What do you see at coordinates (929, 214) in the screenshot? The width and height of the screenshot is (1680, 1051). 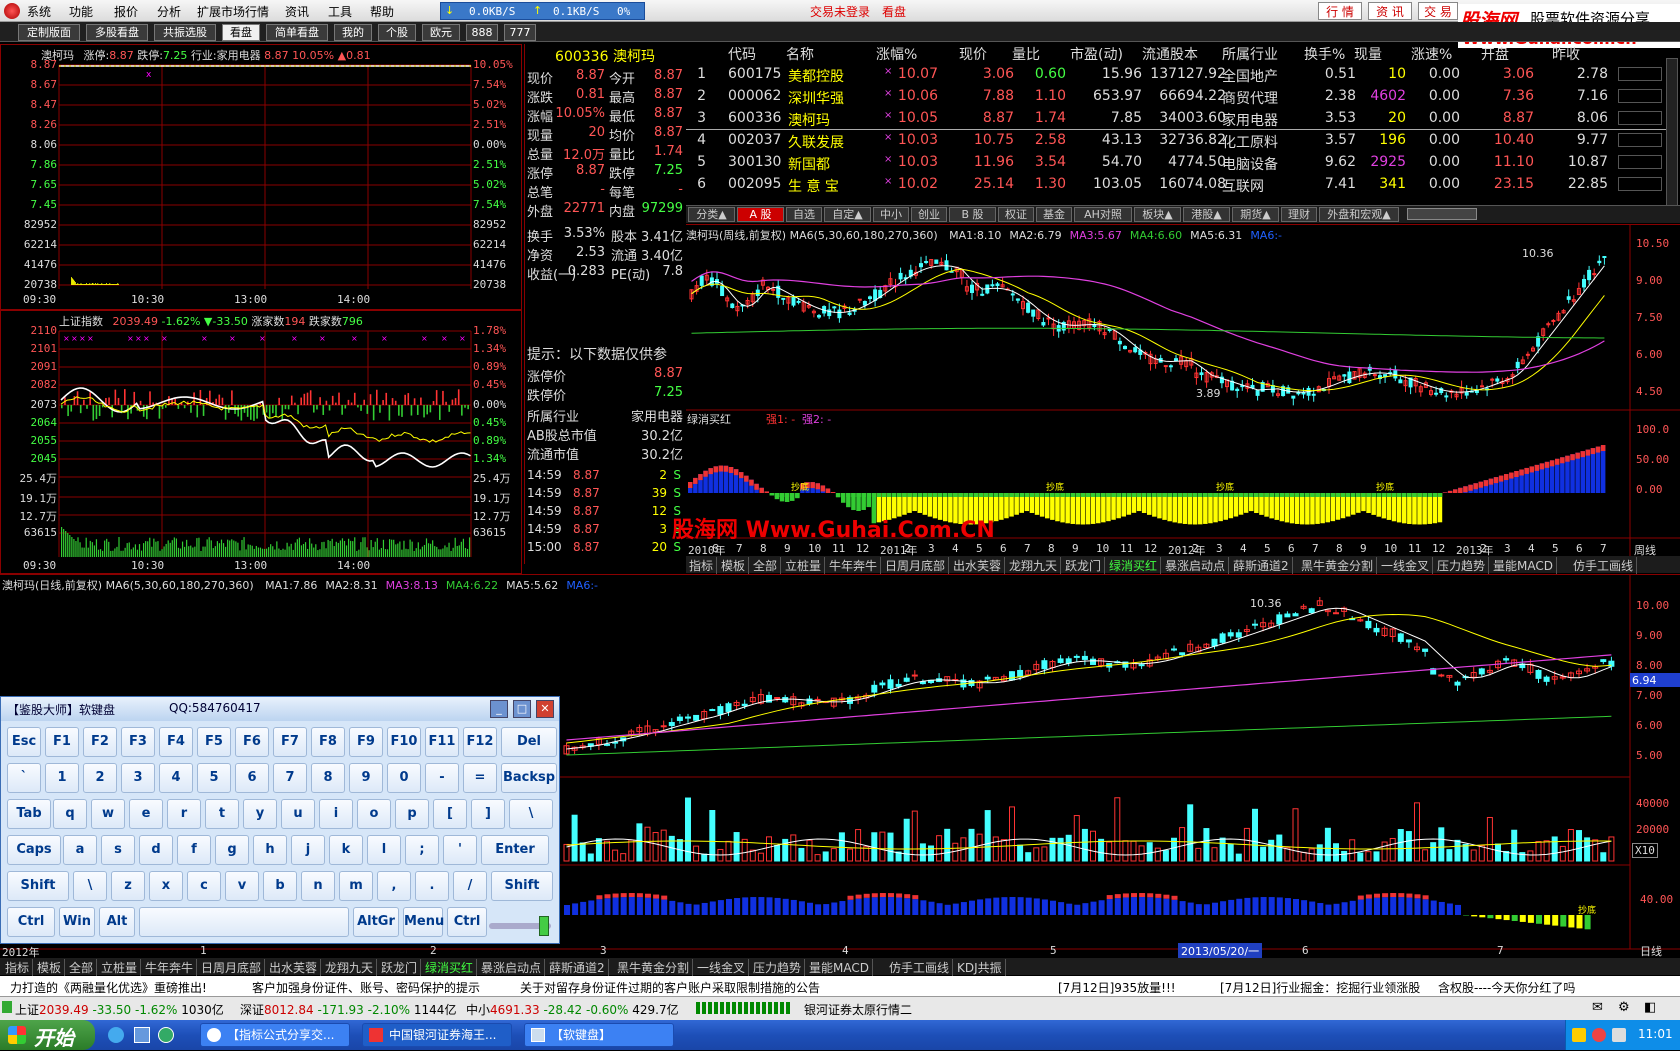 I see `category-tab-5: 创业` at bounding box center [929, 214].